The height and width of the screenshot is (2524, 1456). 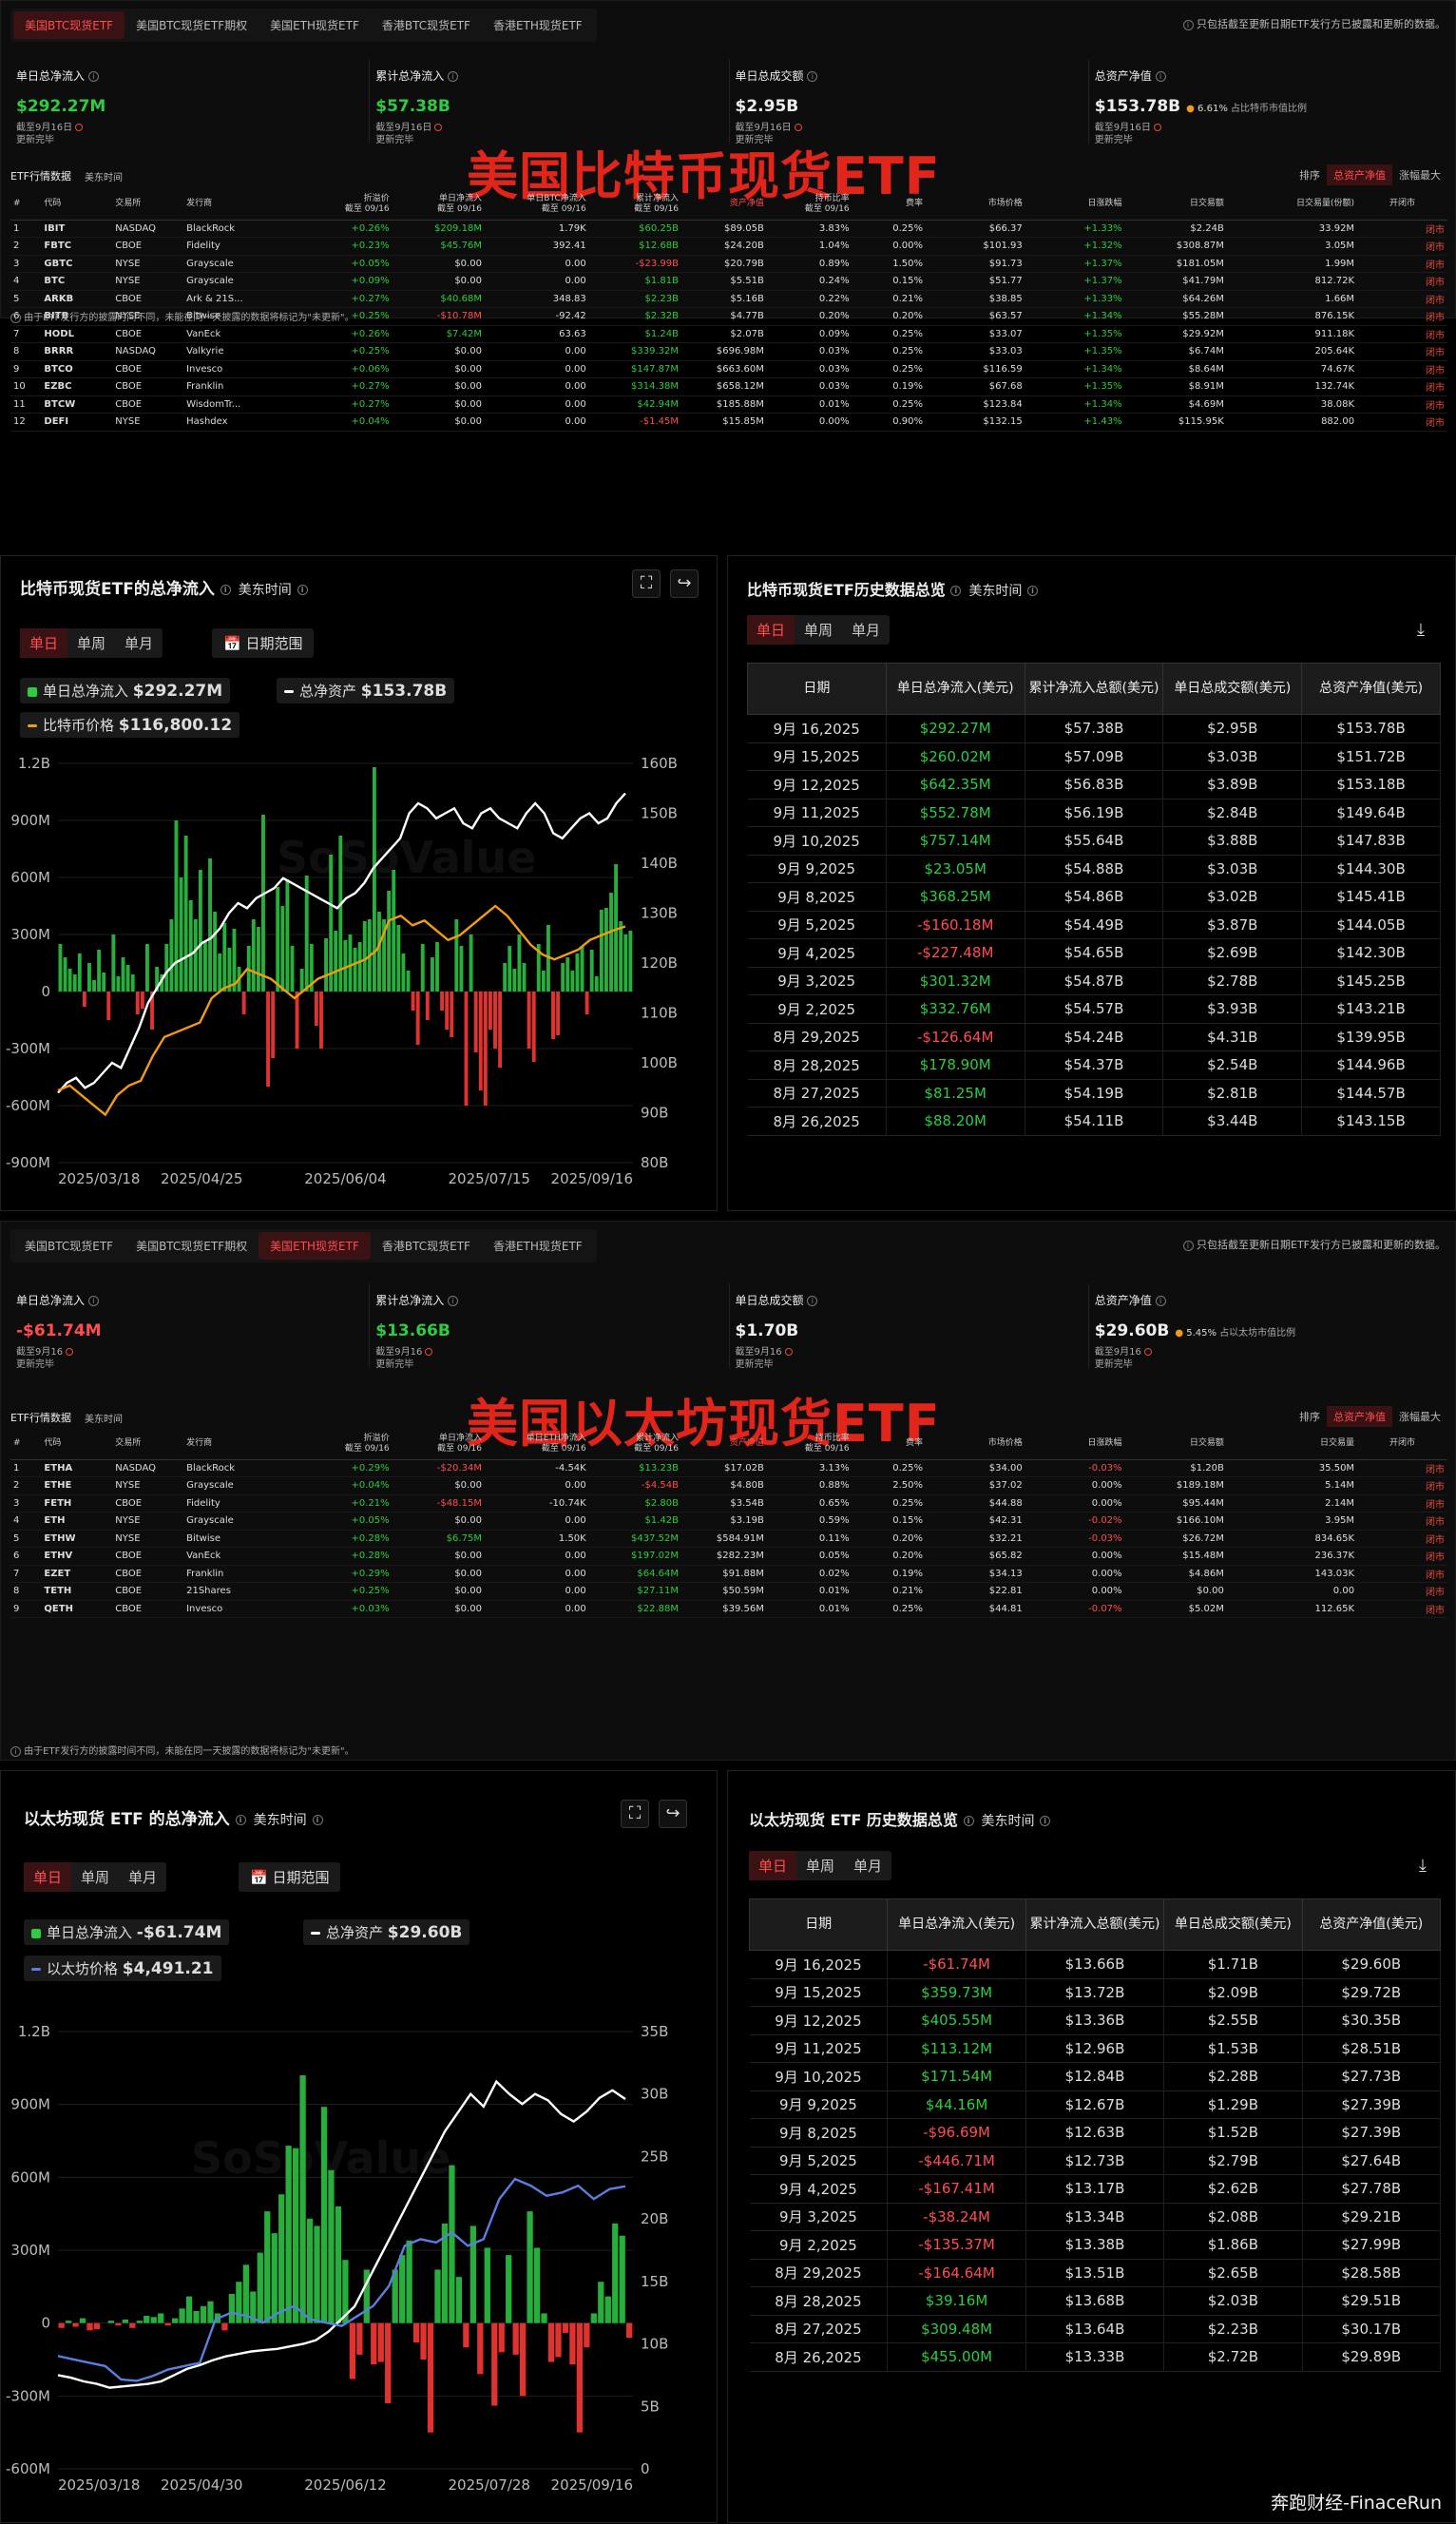 What do you see at coordinates (1095, 2161) in the screenshot?
I see `history-row: 9月 5,2025 -$446.71M $12.73B $2.79B $27.64B` at bounding box center [1095, 2161].